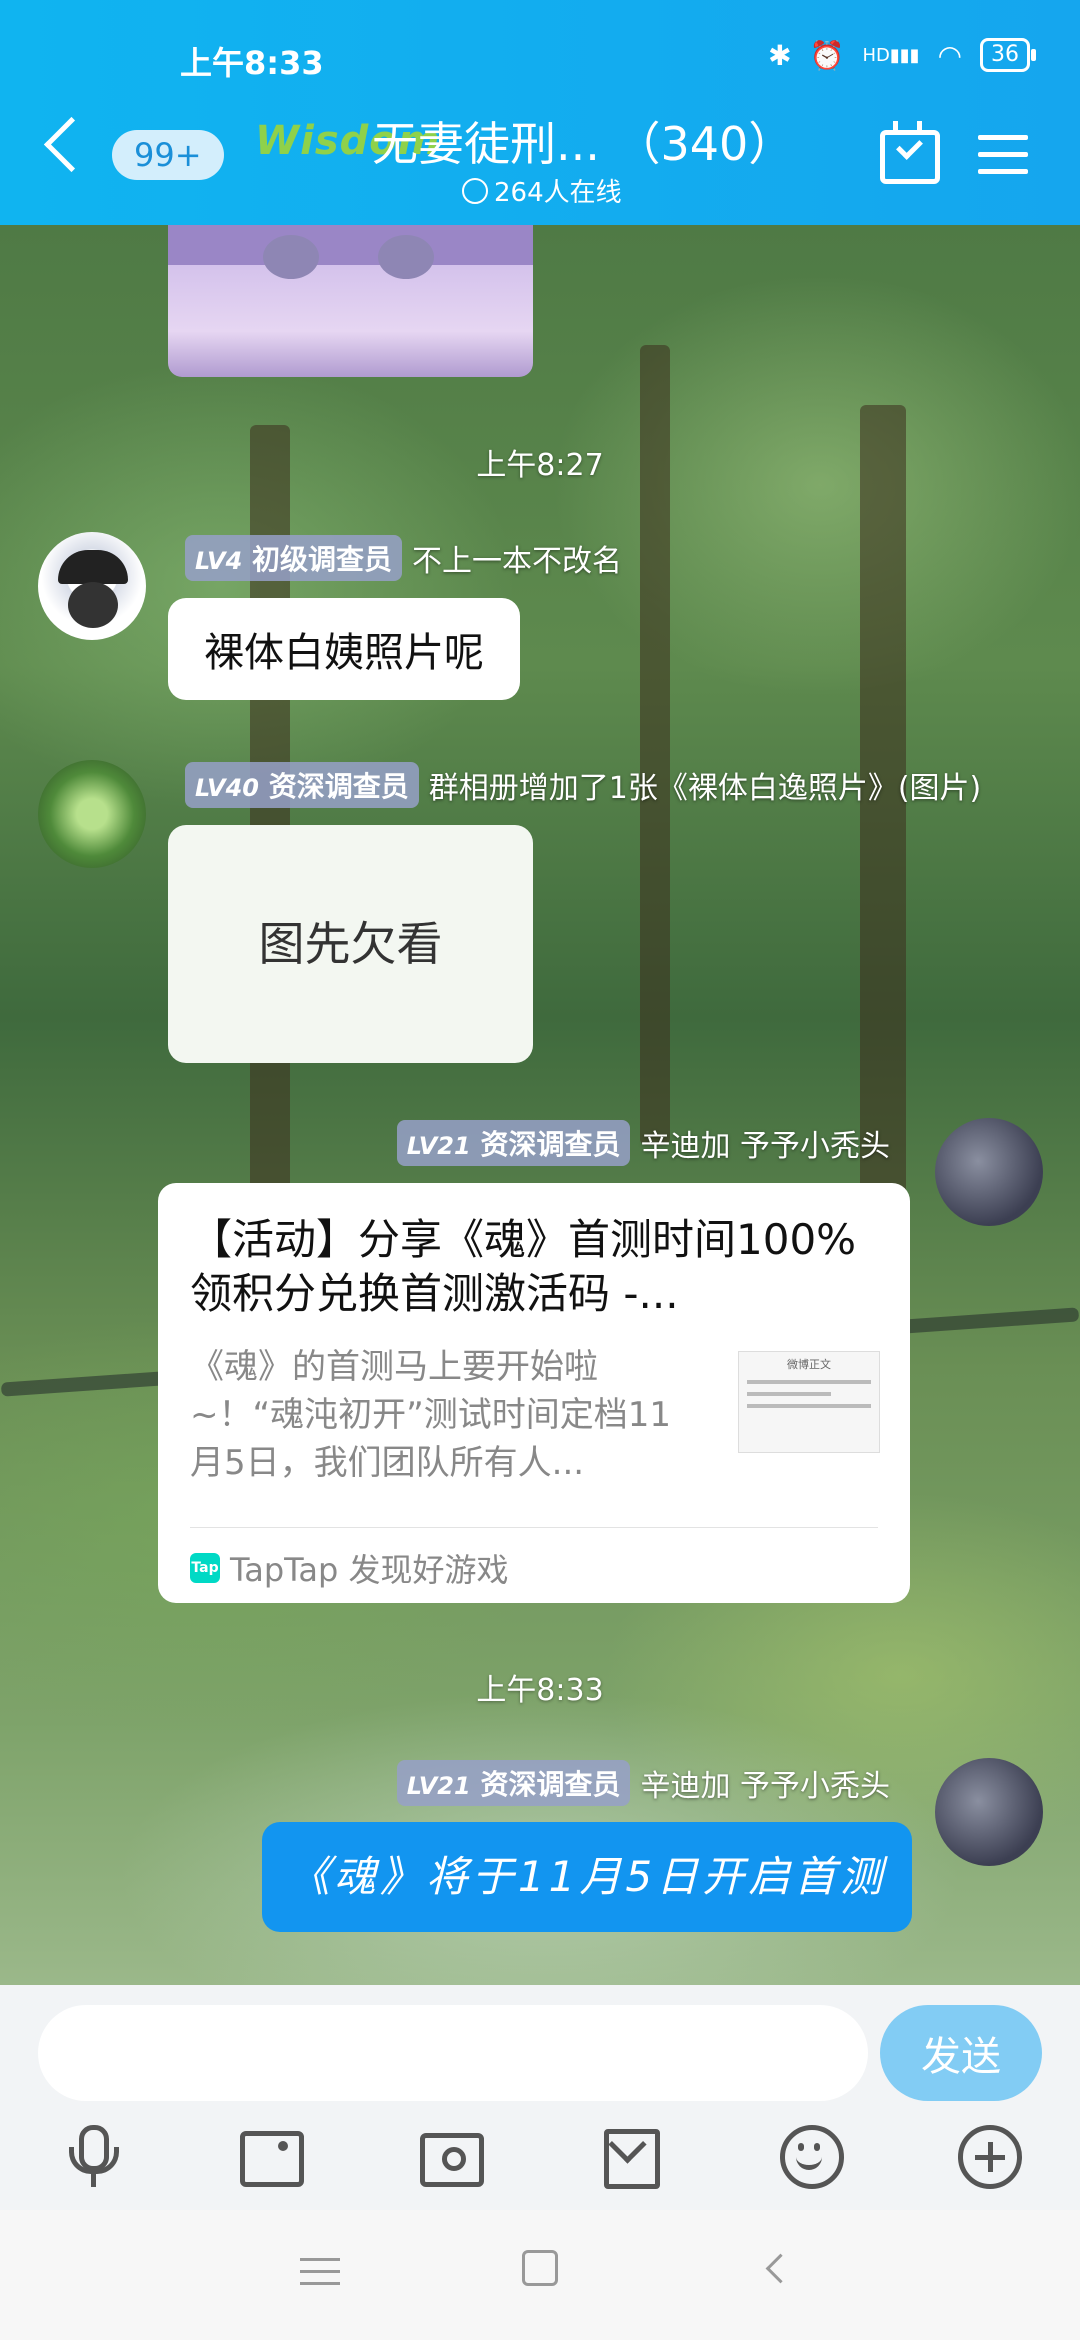 This screenshot has width=1080, height=2340. What do you see at coordinates (350, 944) in the screenshot?
I see `image-placeholder: 图先欠看` at bounding box center [350, 944].